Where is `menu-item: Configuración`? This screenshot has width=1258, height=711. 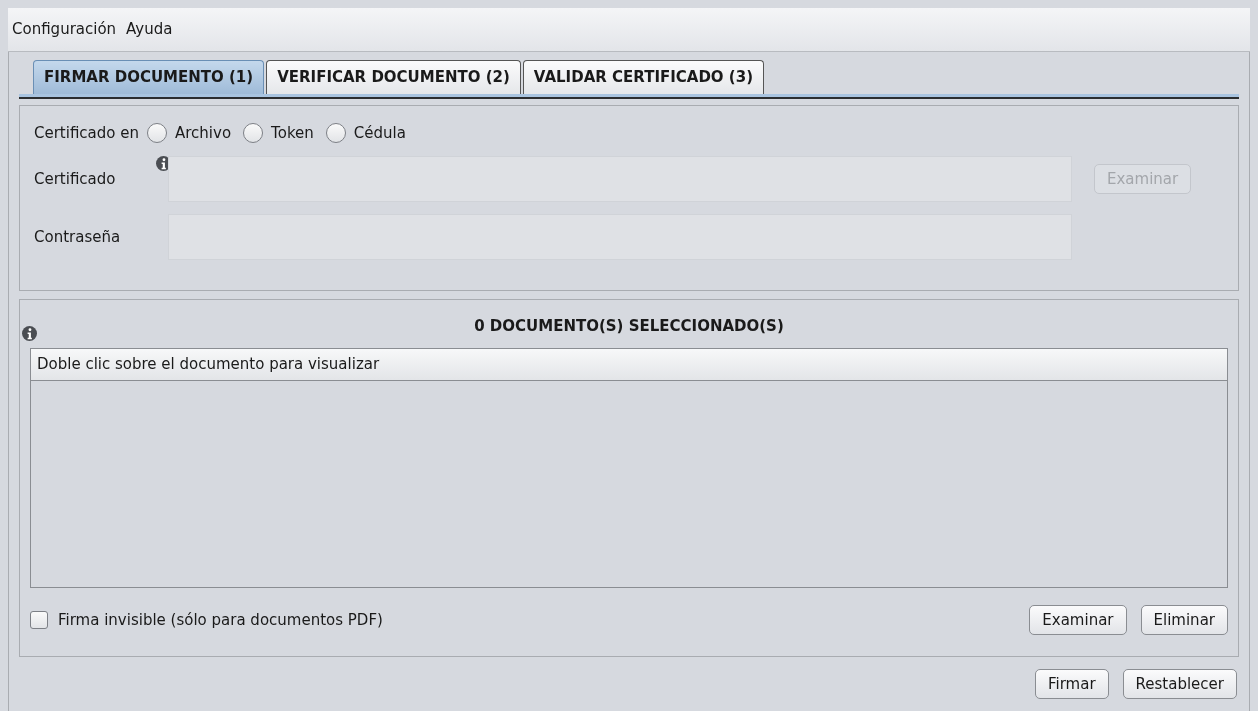 menu-item: Configuración is located at coordinates (64, 29).